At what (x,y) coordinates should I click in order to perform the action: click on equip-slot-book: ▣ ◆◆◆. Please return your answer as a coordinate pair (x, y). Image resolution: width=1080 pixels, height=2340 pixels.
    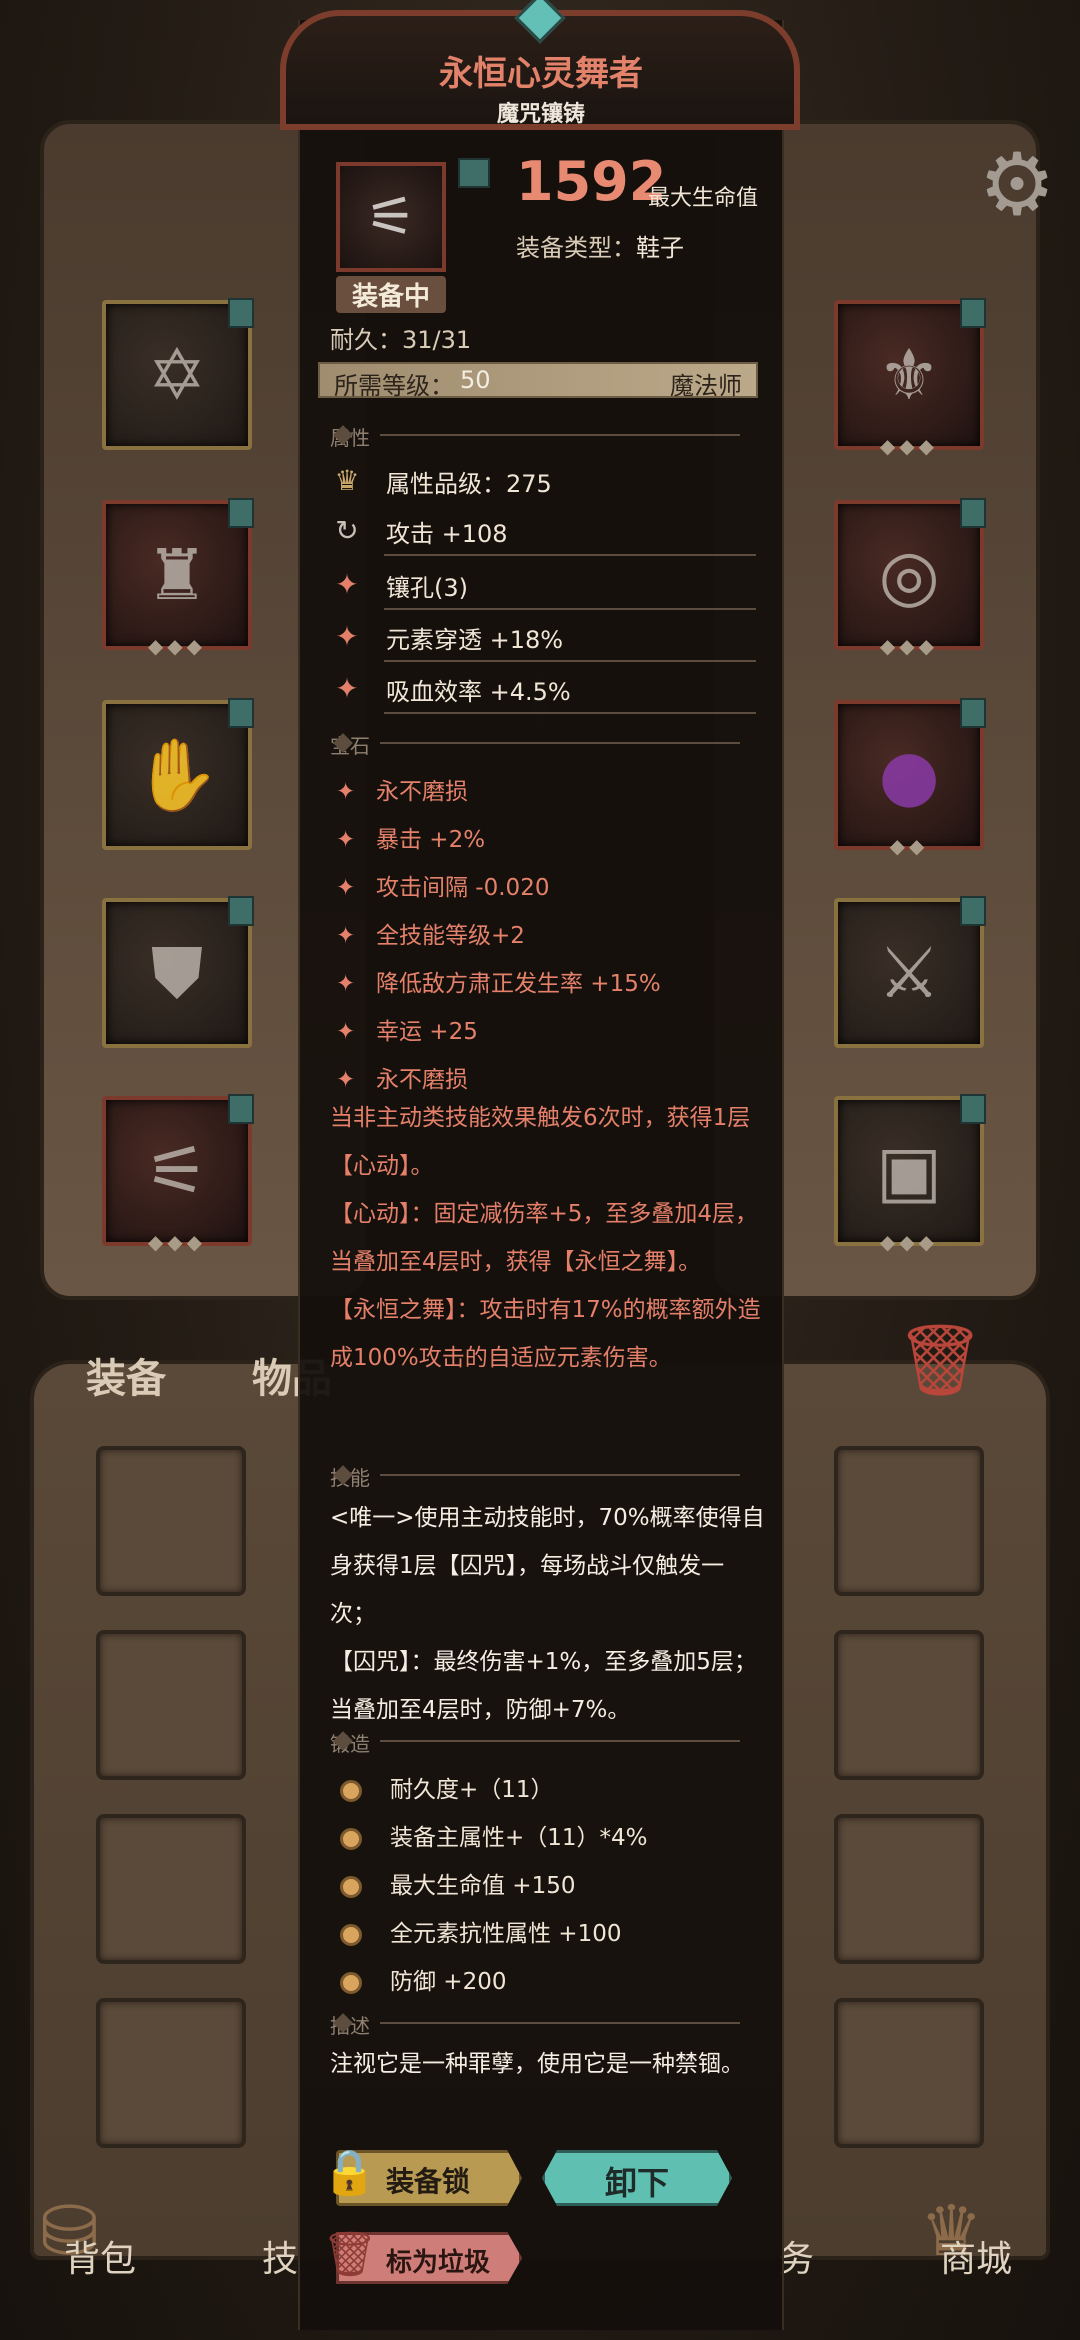
    Looking at the image, I should click on (910, 1174).